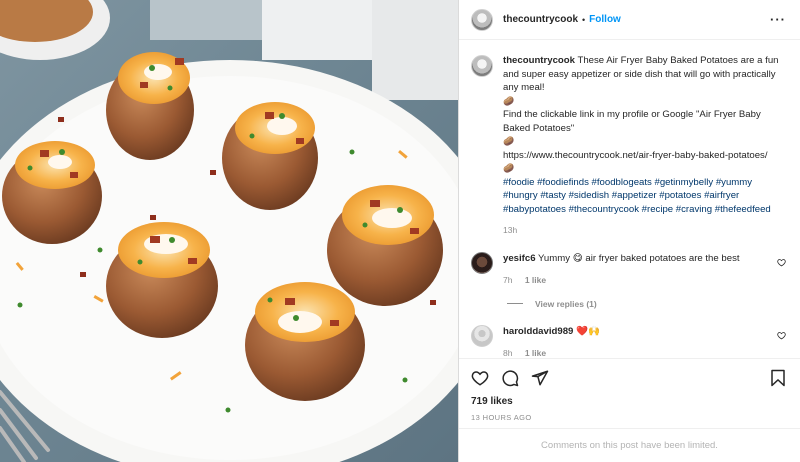 The height and width of the screenshot is (462, 800). Describe the element at coordinates (629, 445) in the screenshot. I see `comments-limited-notice: Comments on this post have been limited.` at that location.